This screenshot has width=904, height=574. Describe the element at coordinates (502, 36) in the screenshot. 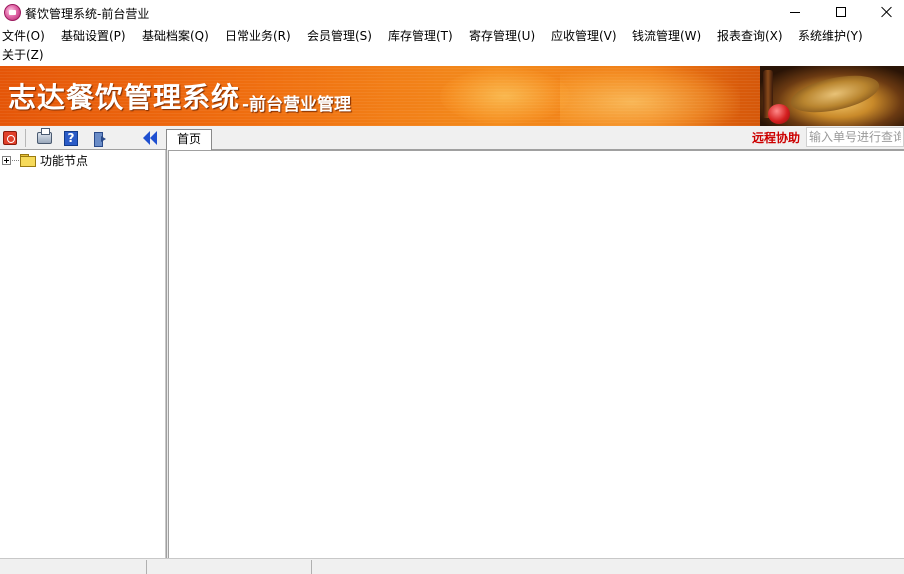

I see `menu-storage-mgmt: 寄存管理(U)` at that location.